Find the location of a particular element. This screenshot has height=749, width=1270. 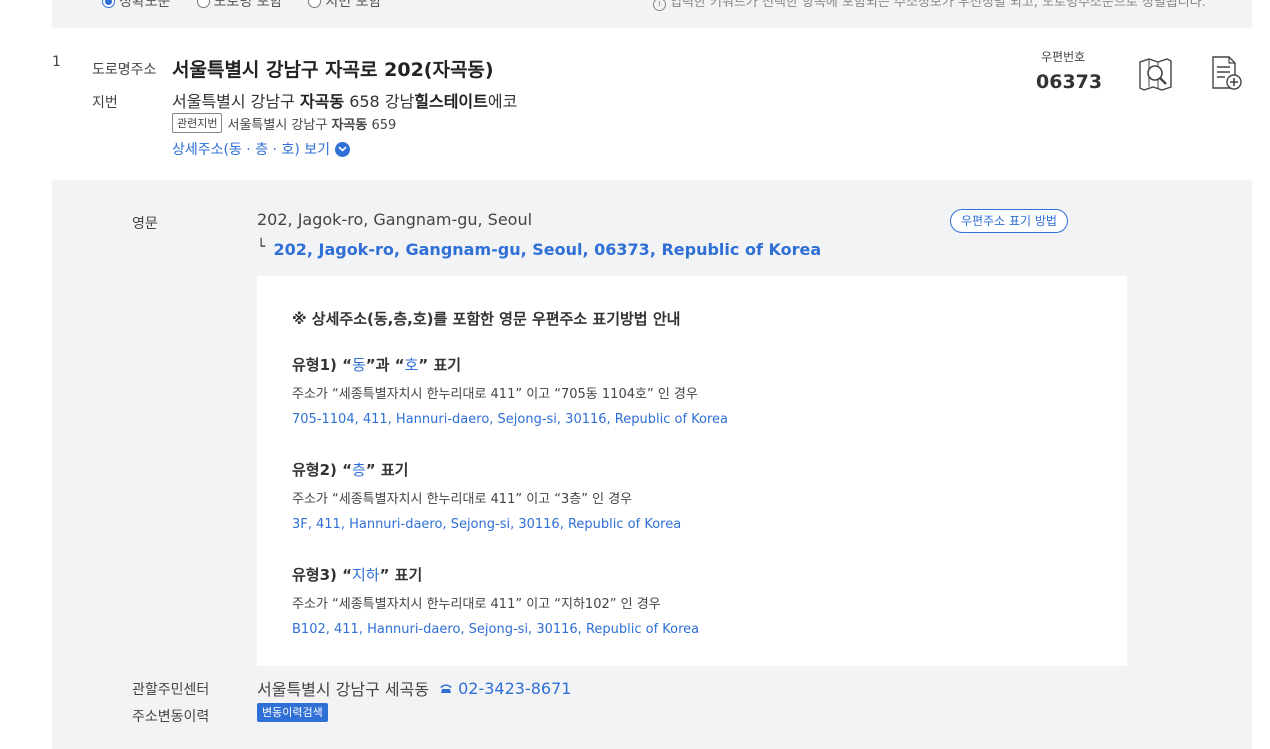

jibun-part: 에코 is located at coordinates (502, 101).